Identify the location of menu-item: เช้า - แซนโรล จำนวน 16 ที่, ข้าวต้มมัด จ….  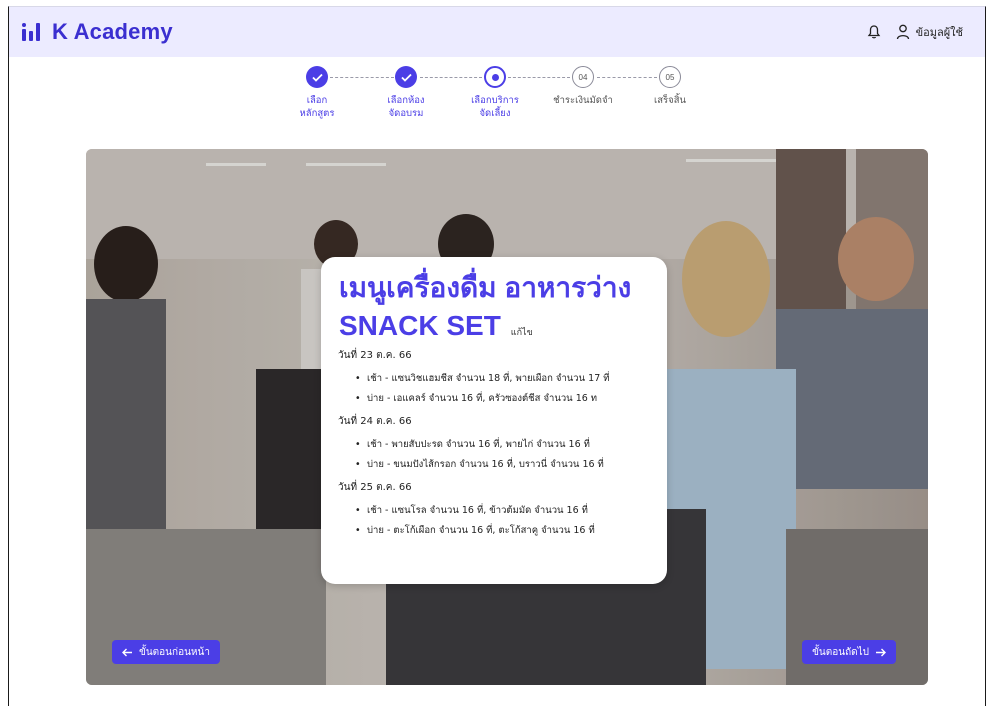
(511, 511).